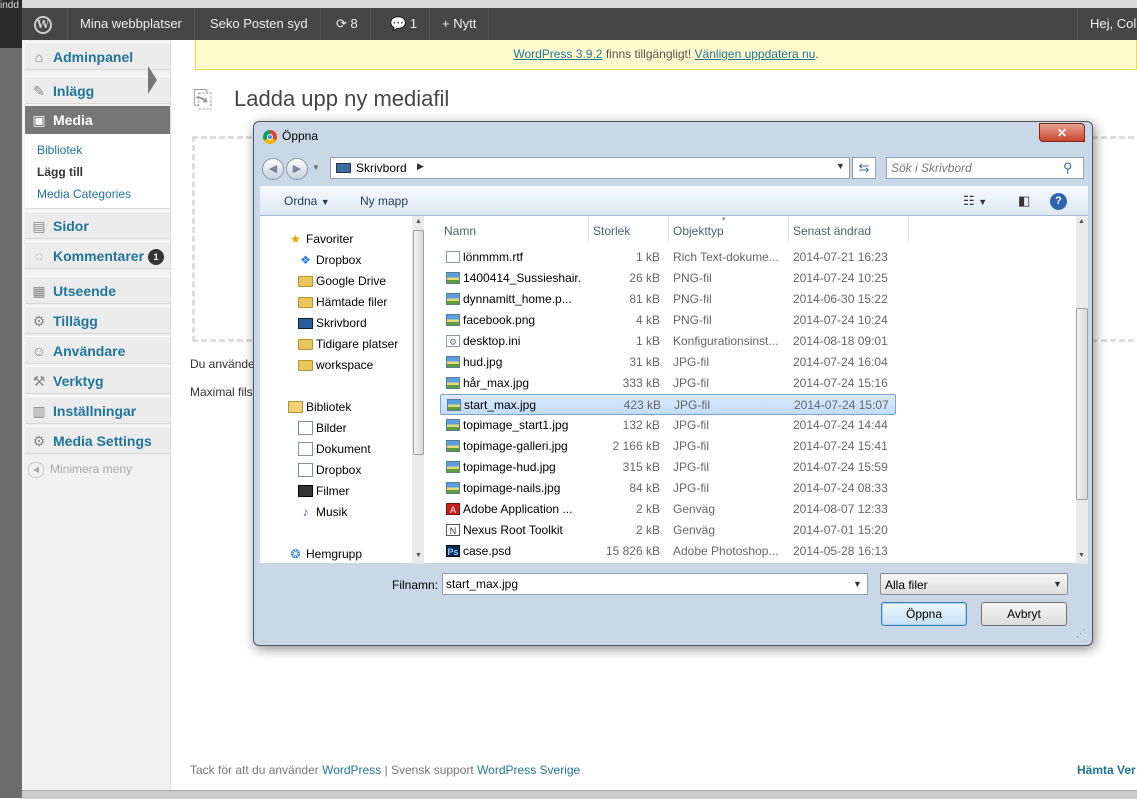 The image size is (1137, 799). Describe the element at coordinates (84, 194) in the screenshot. I see `submenu-media-categories: Media Categories` at that location.